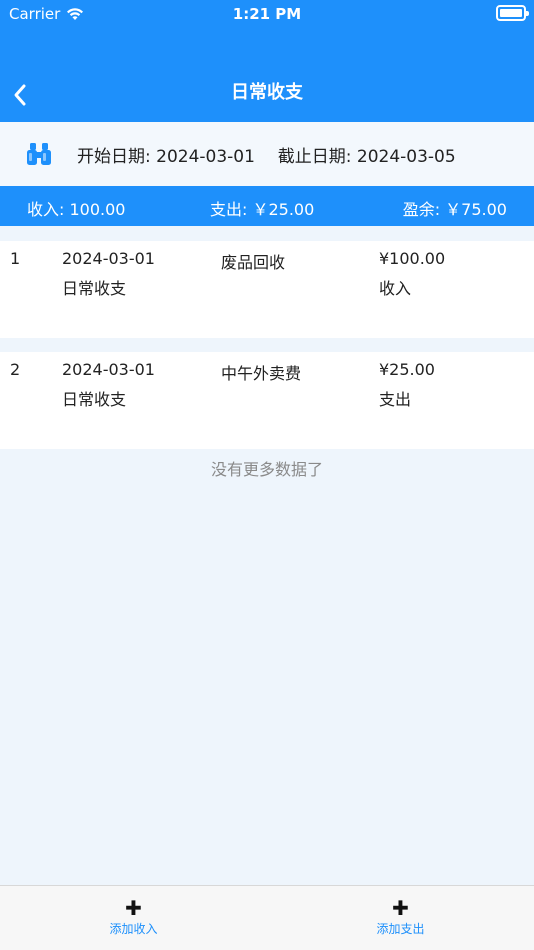 Image resolution: width=534 pixels, height=950 pixels. Describe the element at coordinates (76, 209) in the screenshot. I see `income-total: 收入: 100.00` at that location.